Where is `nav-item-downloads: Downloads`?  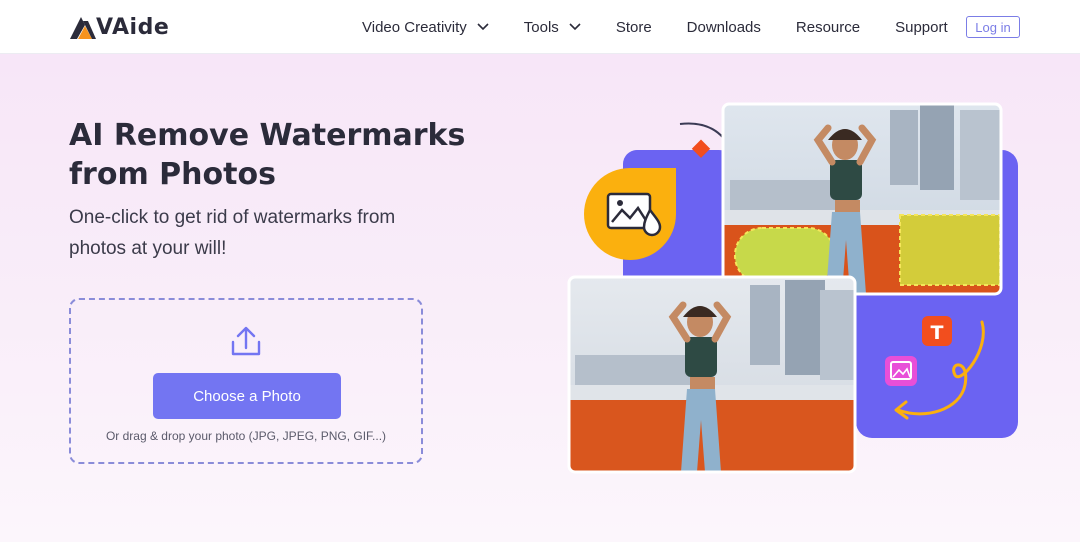
nav-item-downloads: Downloads is located at coordinates (724, 27).